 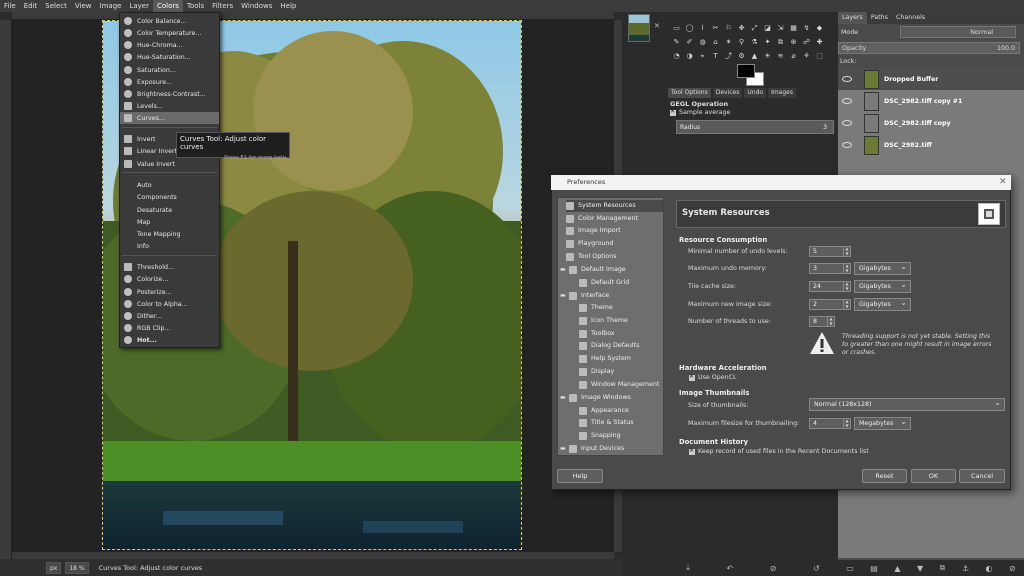 I want to click on menu-view: View, so click(x=83, y=6).